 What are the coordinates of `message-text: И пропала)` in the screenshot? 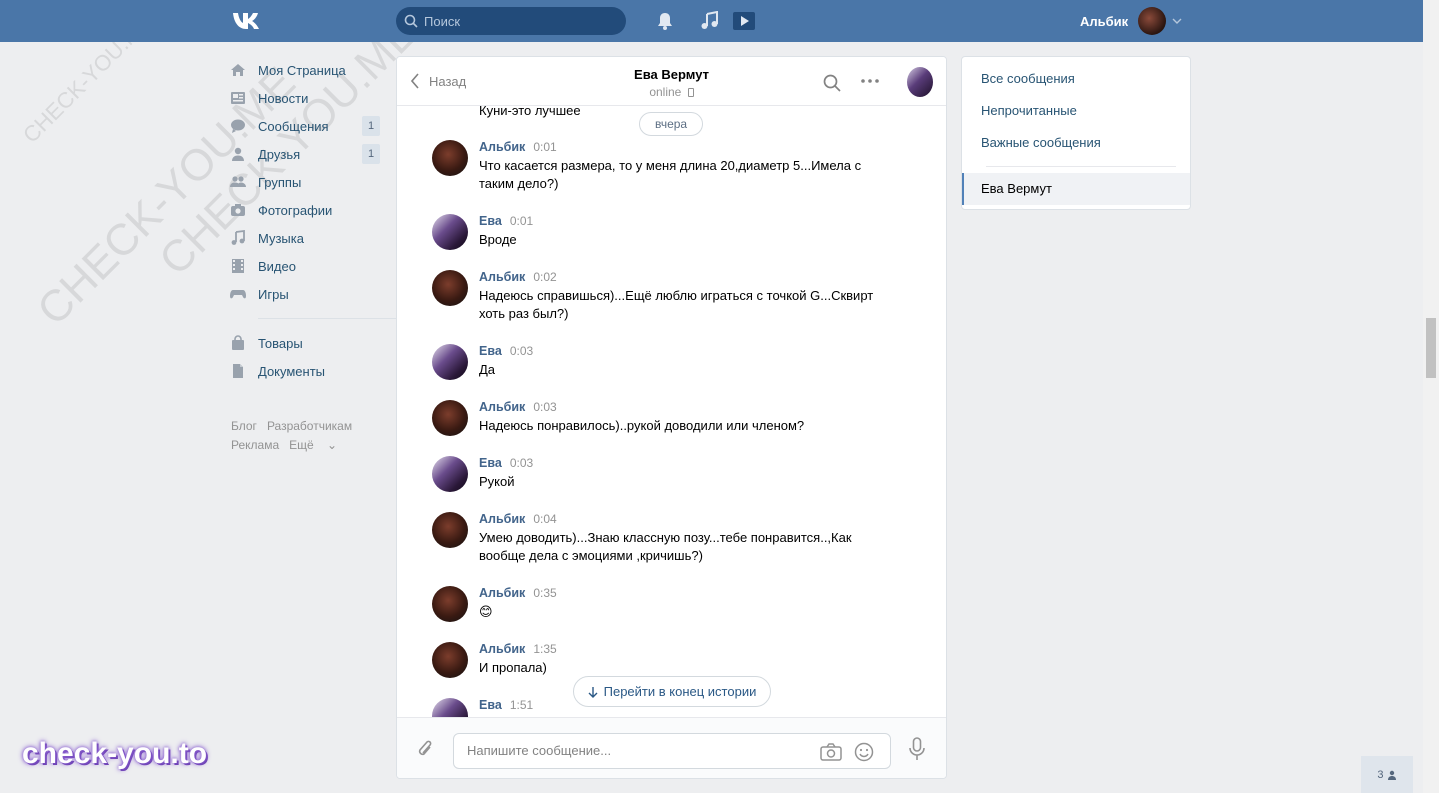 It's located at (513, 667).